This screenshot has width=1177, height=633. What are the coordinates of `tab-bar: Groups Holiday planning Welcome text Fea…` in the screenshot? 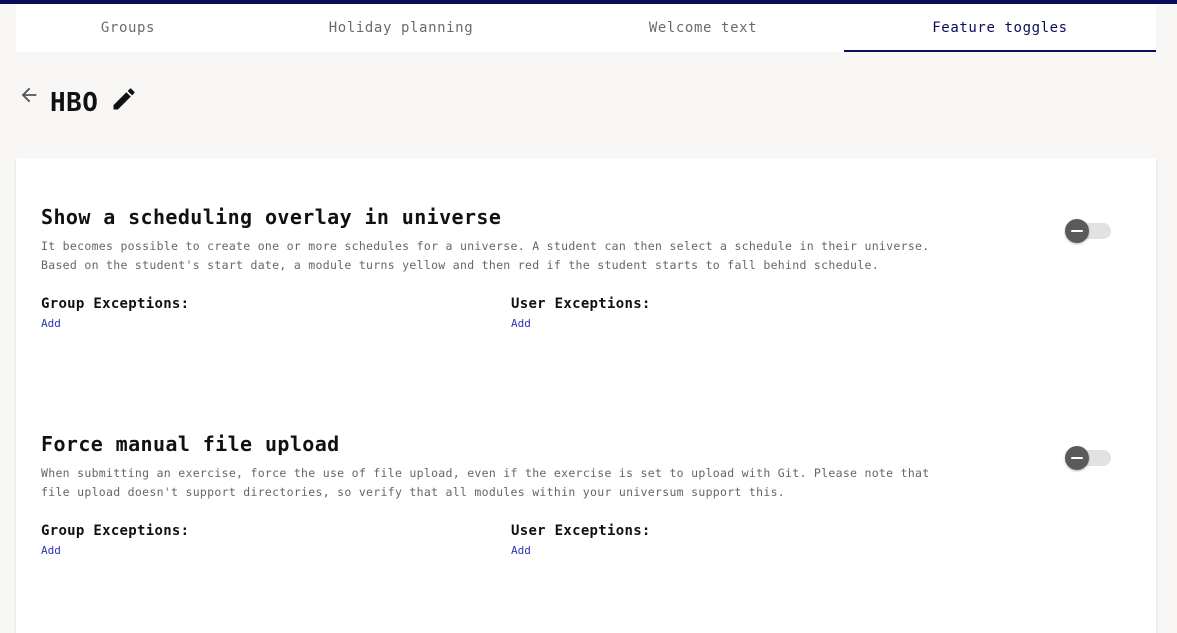 It's located at (586, 28).